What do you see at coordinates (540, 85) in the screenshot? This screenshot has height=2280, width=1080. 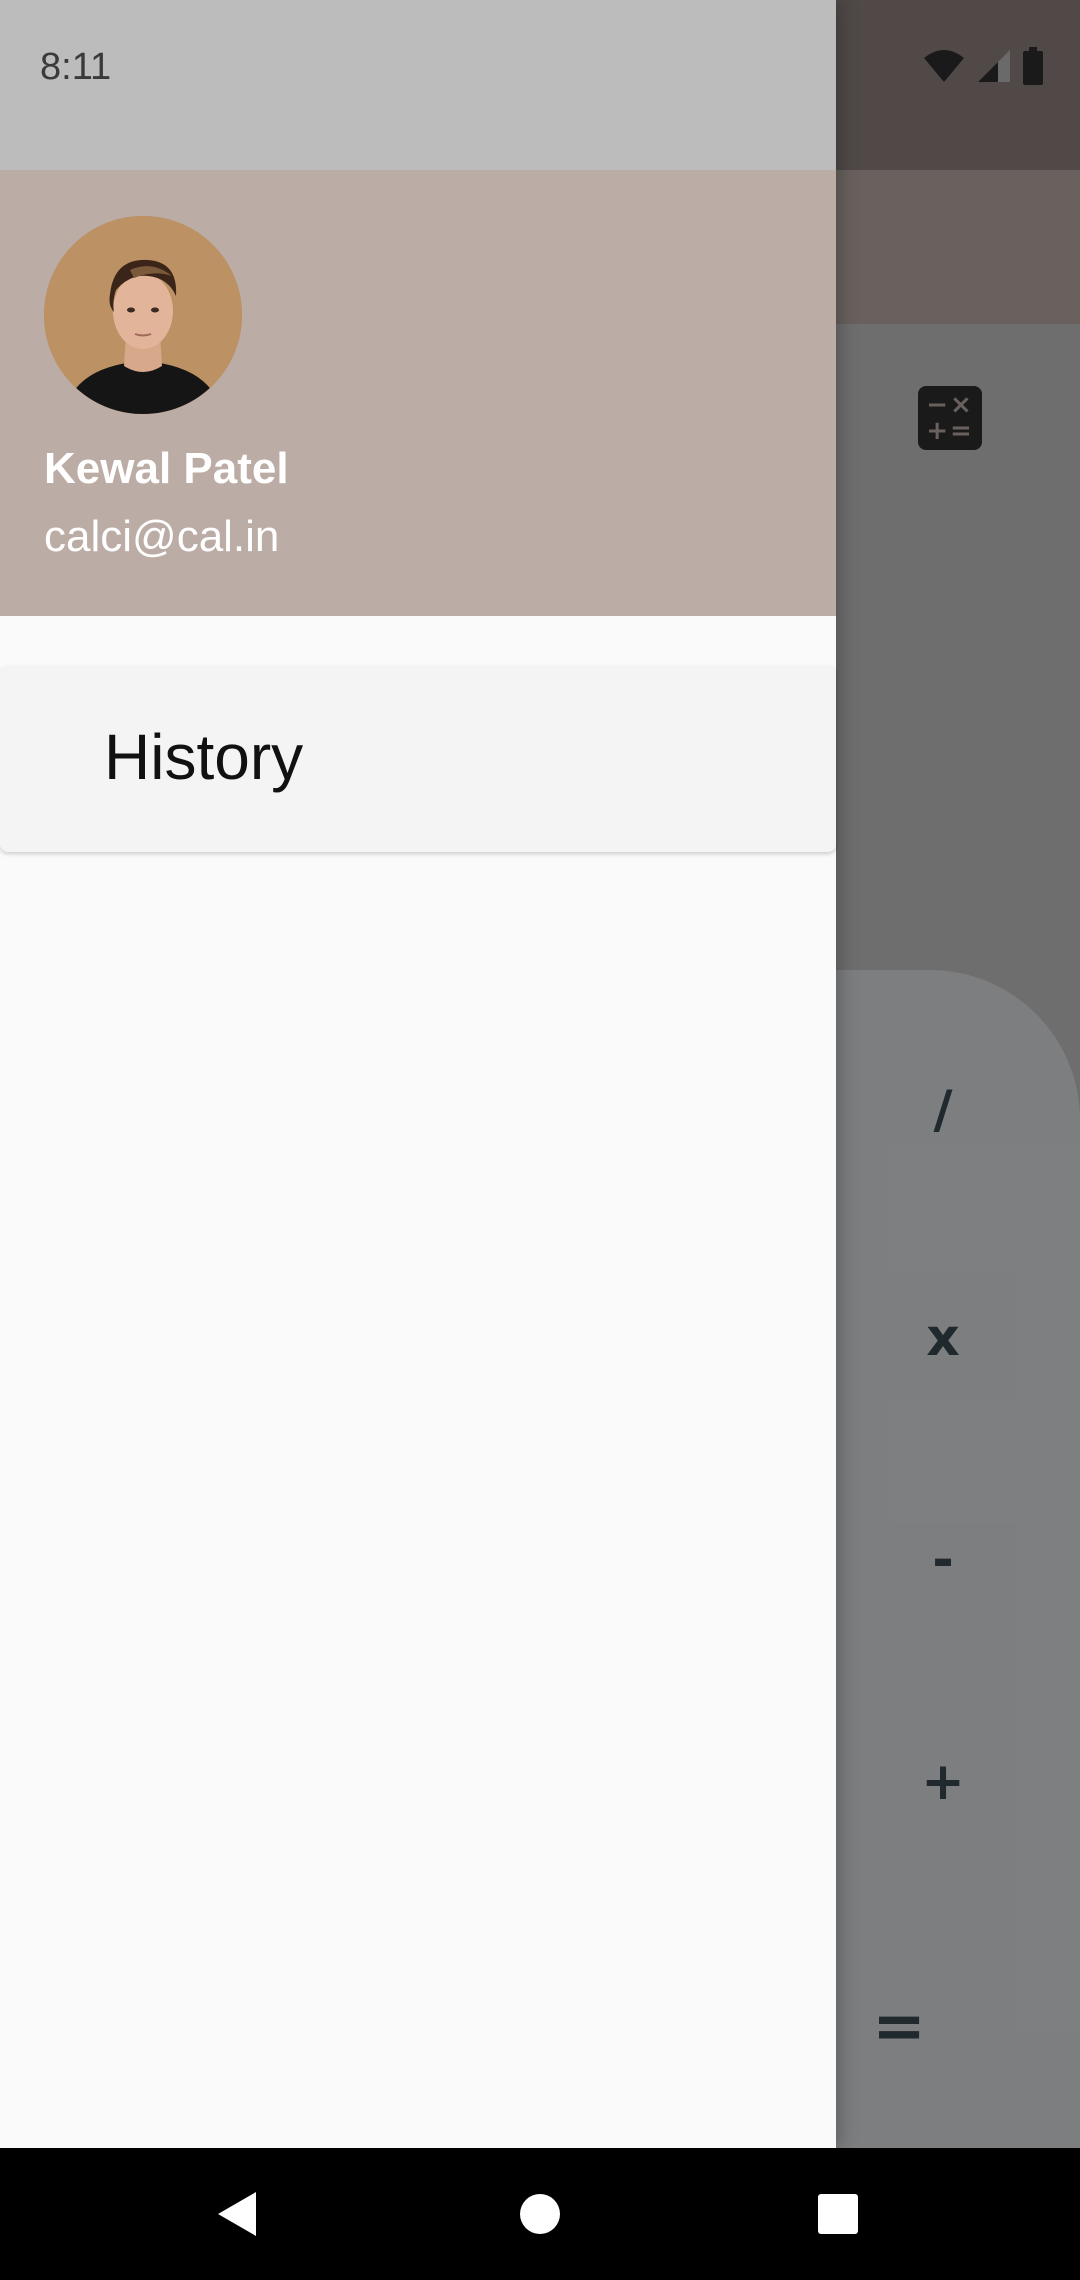 I see `status-bar: 8:11` at bounding box center [540, 85].